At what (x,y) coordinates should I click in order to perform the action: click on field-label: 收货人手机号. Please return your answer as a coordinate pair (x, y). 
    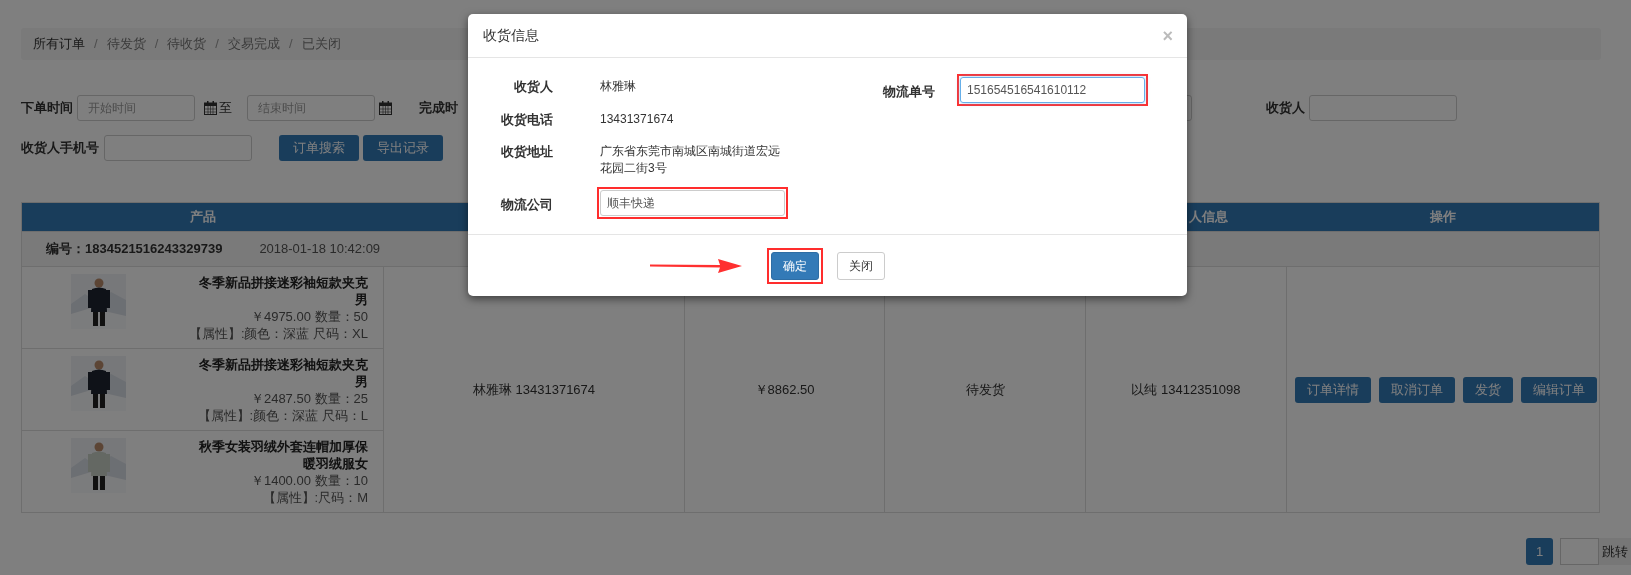
    Looking at the image, I should click on (60, 148).